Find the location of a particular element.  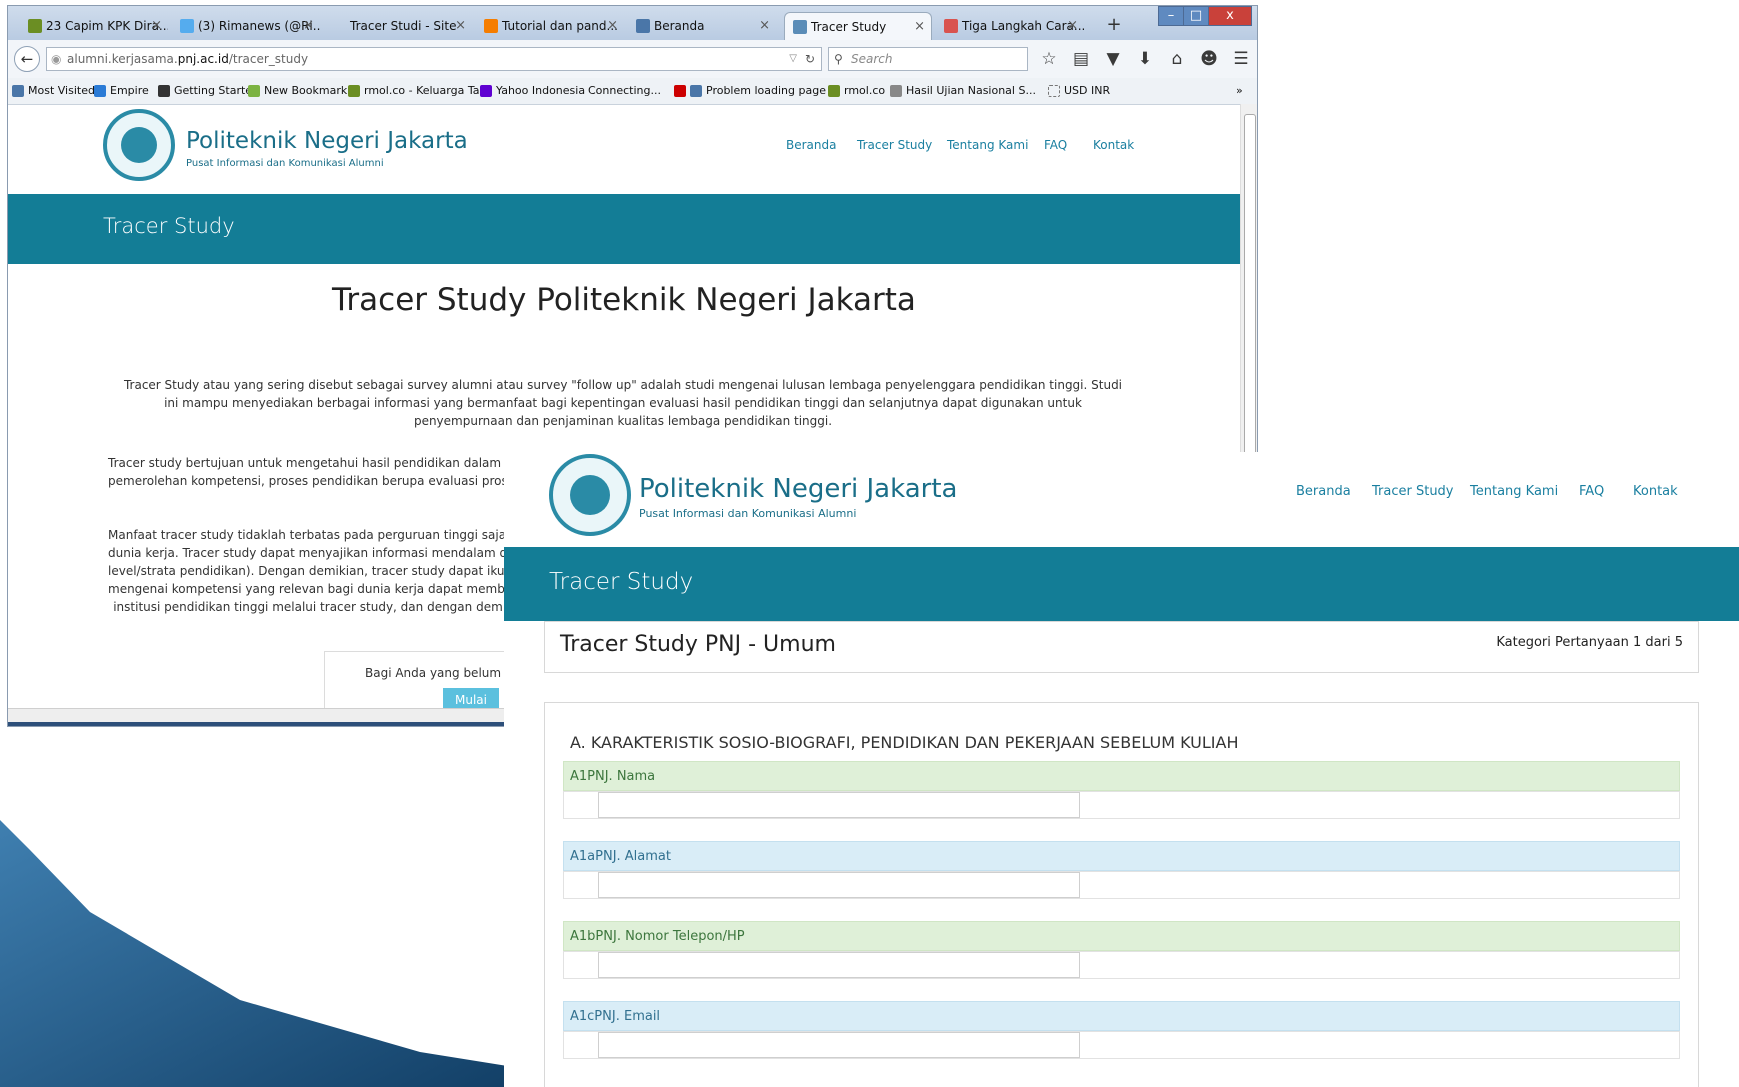

browser-tab: (3) Rimanews (@Ri... × is located at coordinates (246, 26).